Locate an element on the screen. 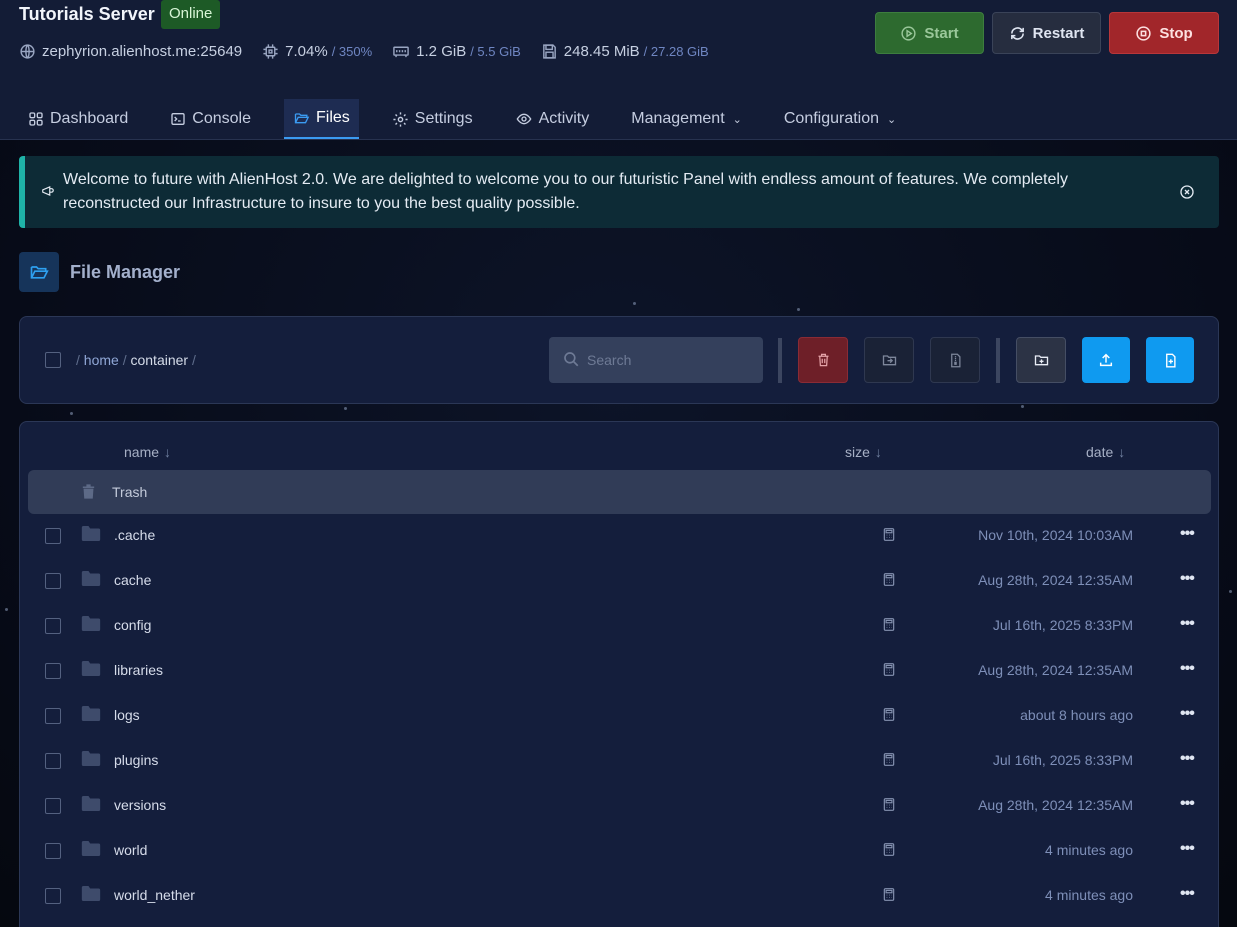 The width and height of the screenshot is (1237, 927). column-header-size: size ↓ is located at coordinates (863, 452).